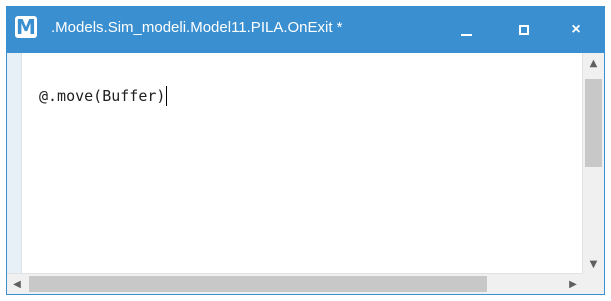 The image size is (611, 301). What do you see at coordinates (197, 27) in the screenshot?
I see `window-title: .Models.Sim_modeli.Model11.PILA.OnExit *` at bounding box center [197, 27].